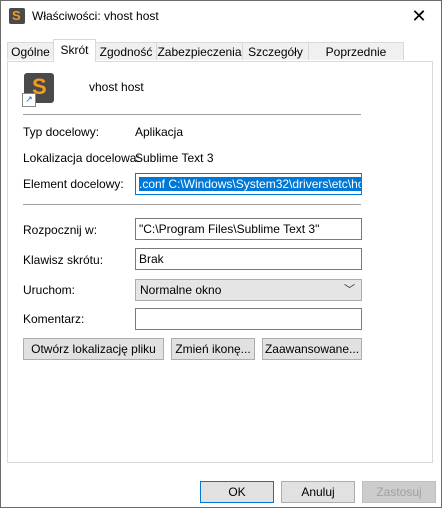  What do you see at coordinates (74, 50) in the screenshot?
I see `tab-shortcut: Skrót` at bounding box center [74, 50].